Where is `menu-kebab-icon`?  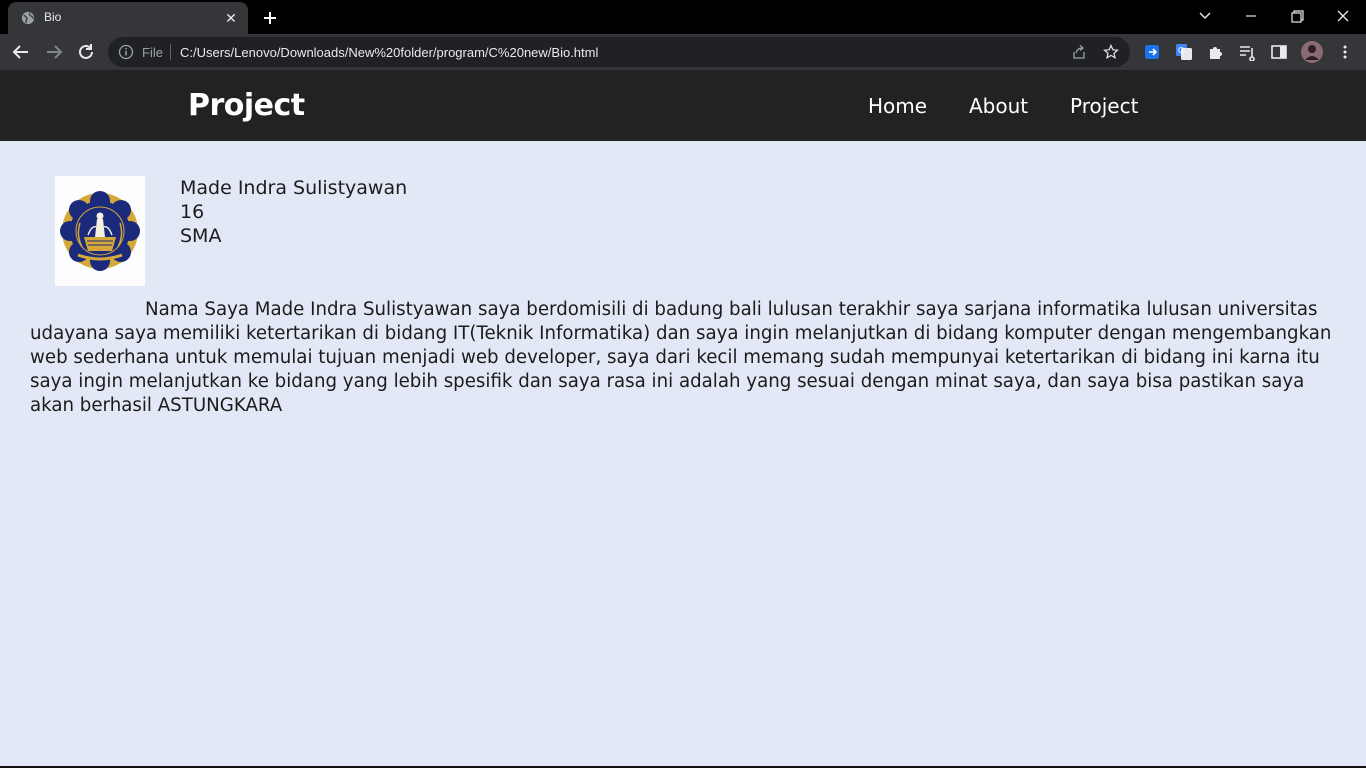
menu-kebab-icon is located at coordinates (1345, 52).